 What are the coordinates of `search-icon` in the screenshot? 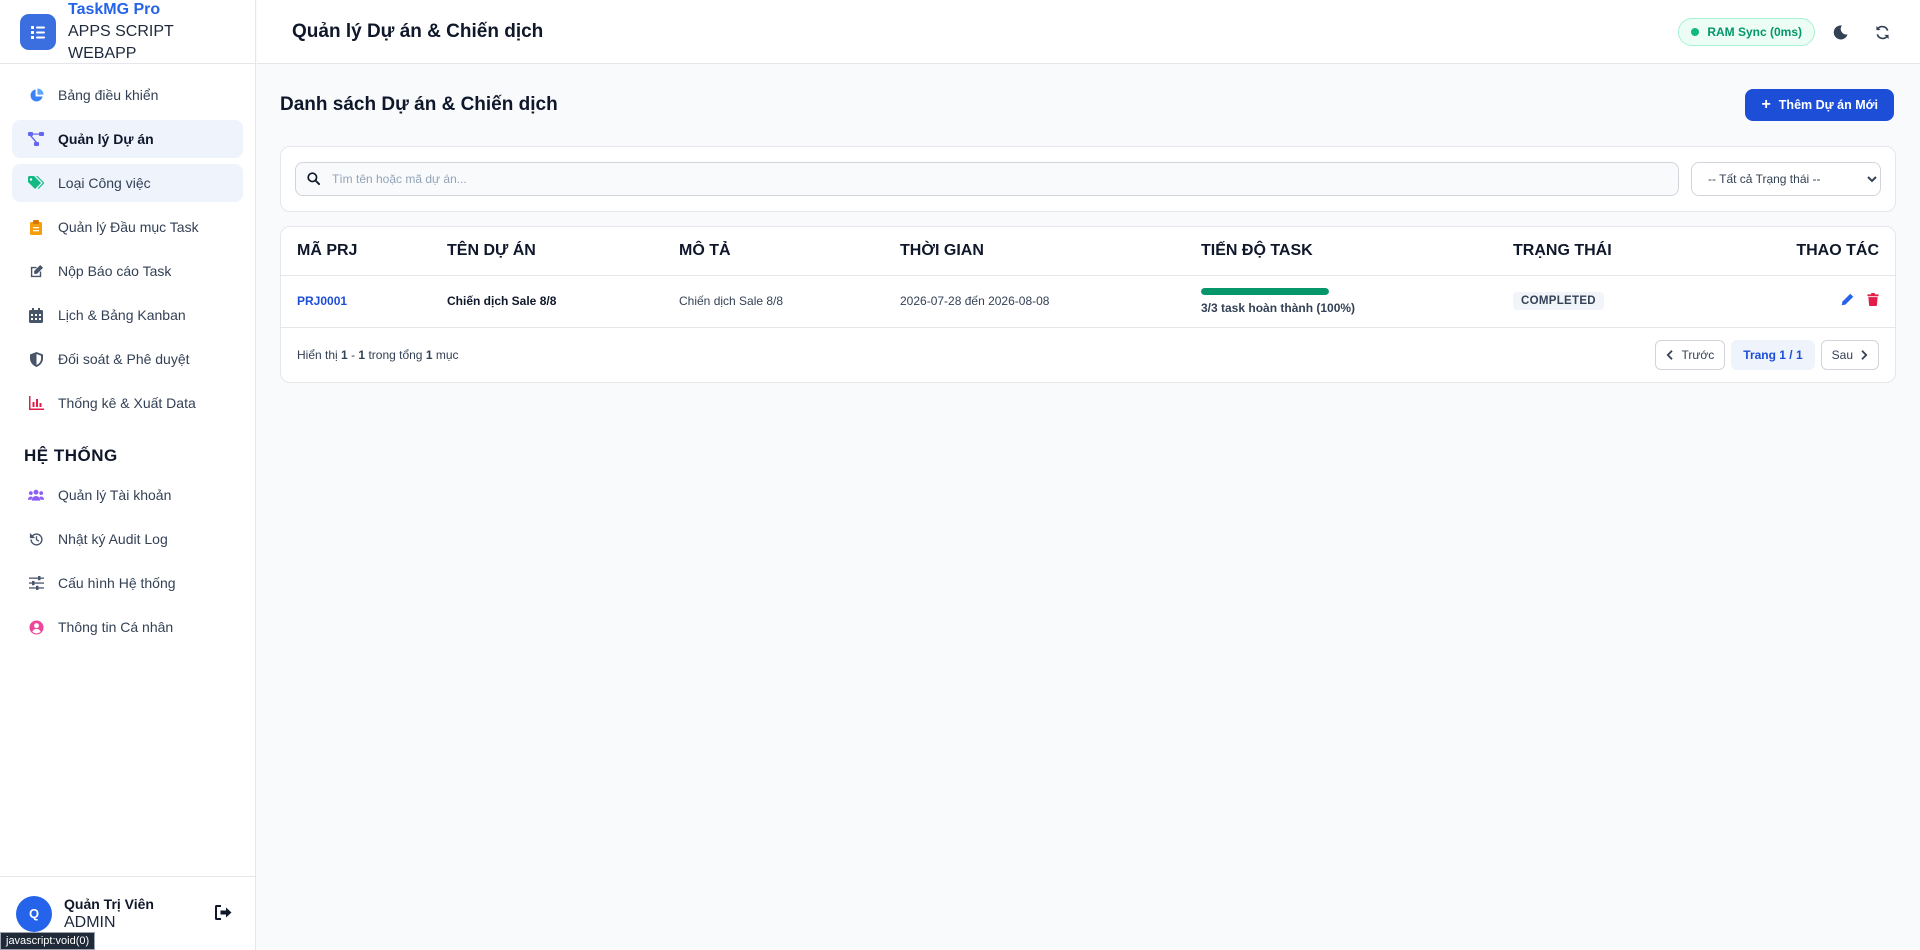 It's located at (313, 181).